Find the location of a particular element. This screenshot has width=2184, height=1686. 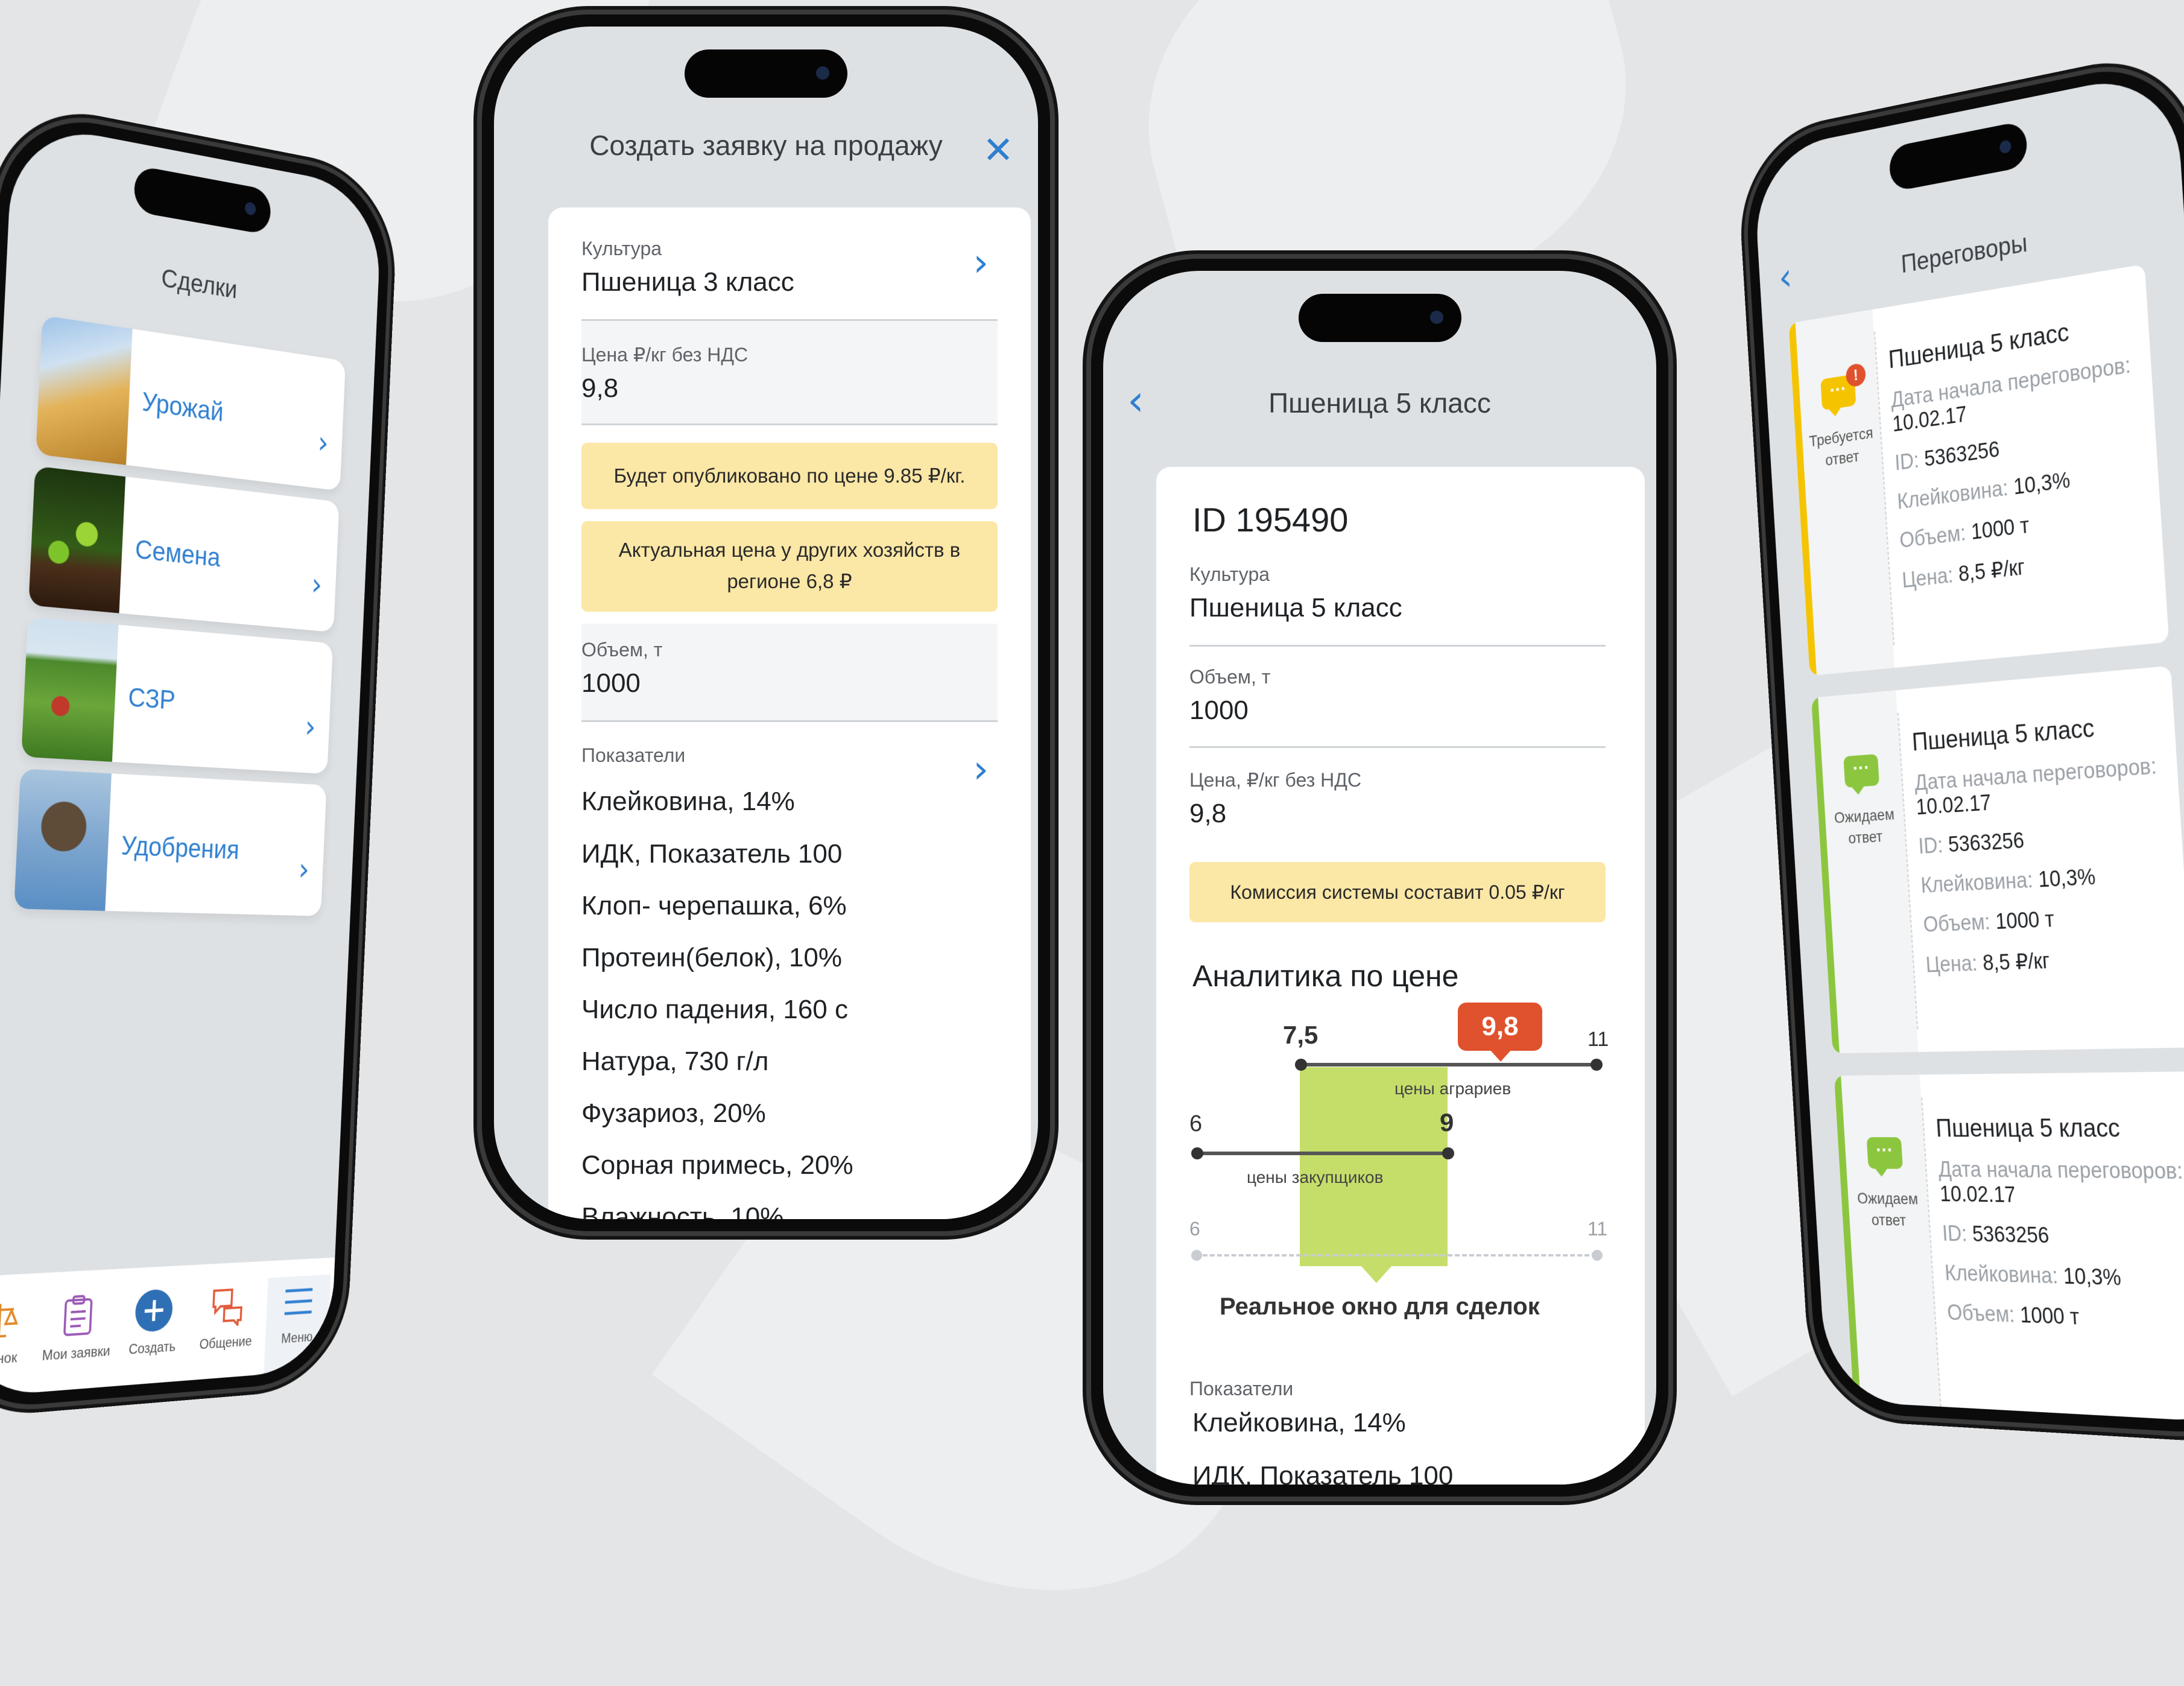

menu-icon is located at coordinates (298, 1302).